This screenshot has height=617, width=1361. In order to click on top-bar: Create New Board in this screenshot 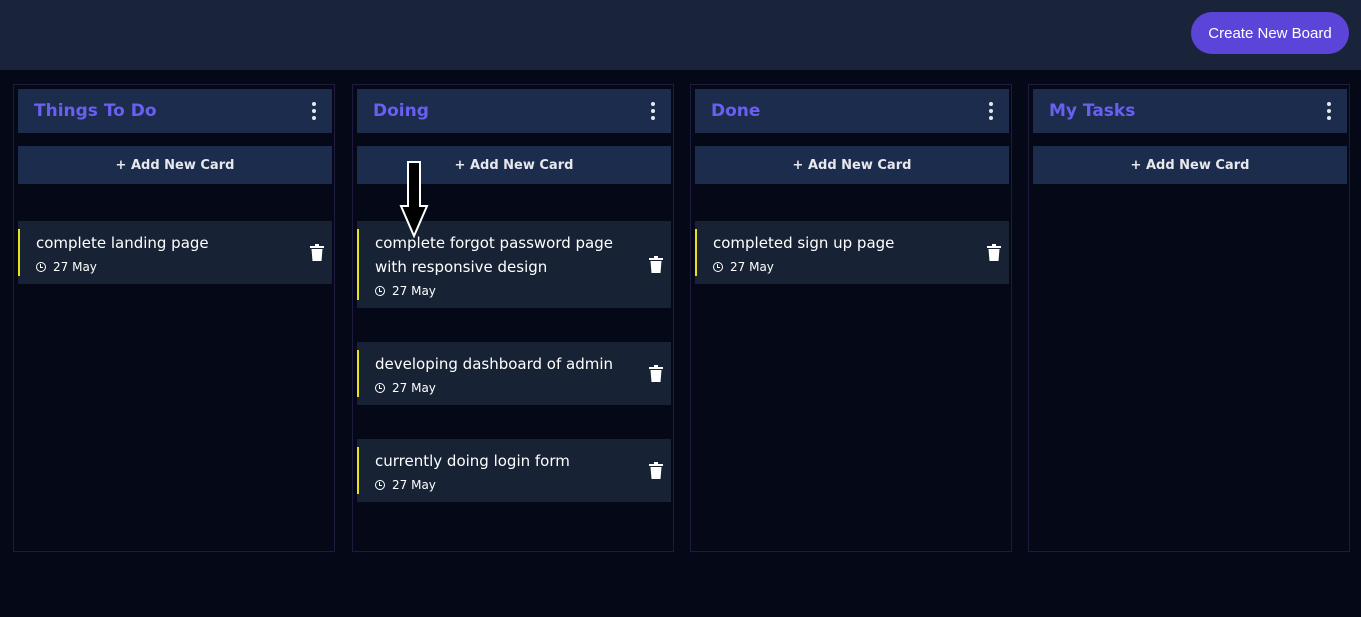, I will do `click(680, 35)`.